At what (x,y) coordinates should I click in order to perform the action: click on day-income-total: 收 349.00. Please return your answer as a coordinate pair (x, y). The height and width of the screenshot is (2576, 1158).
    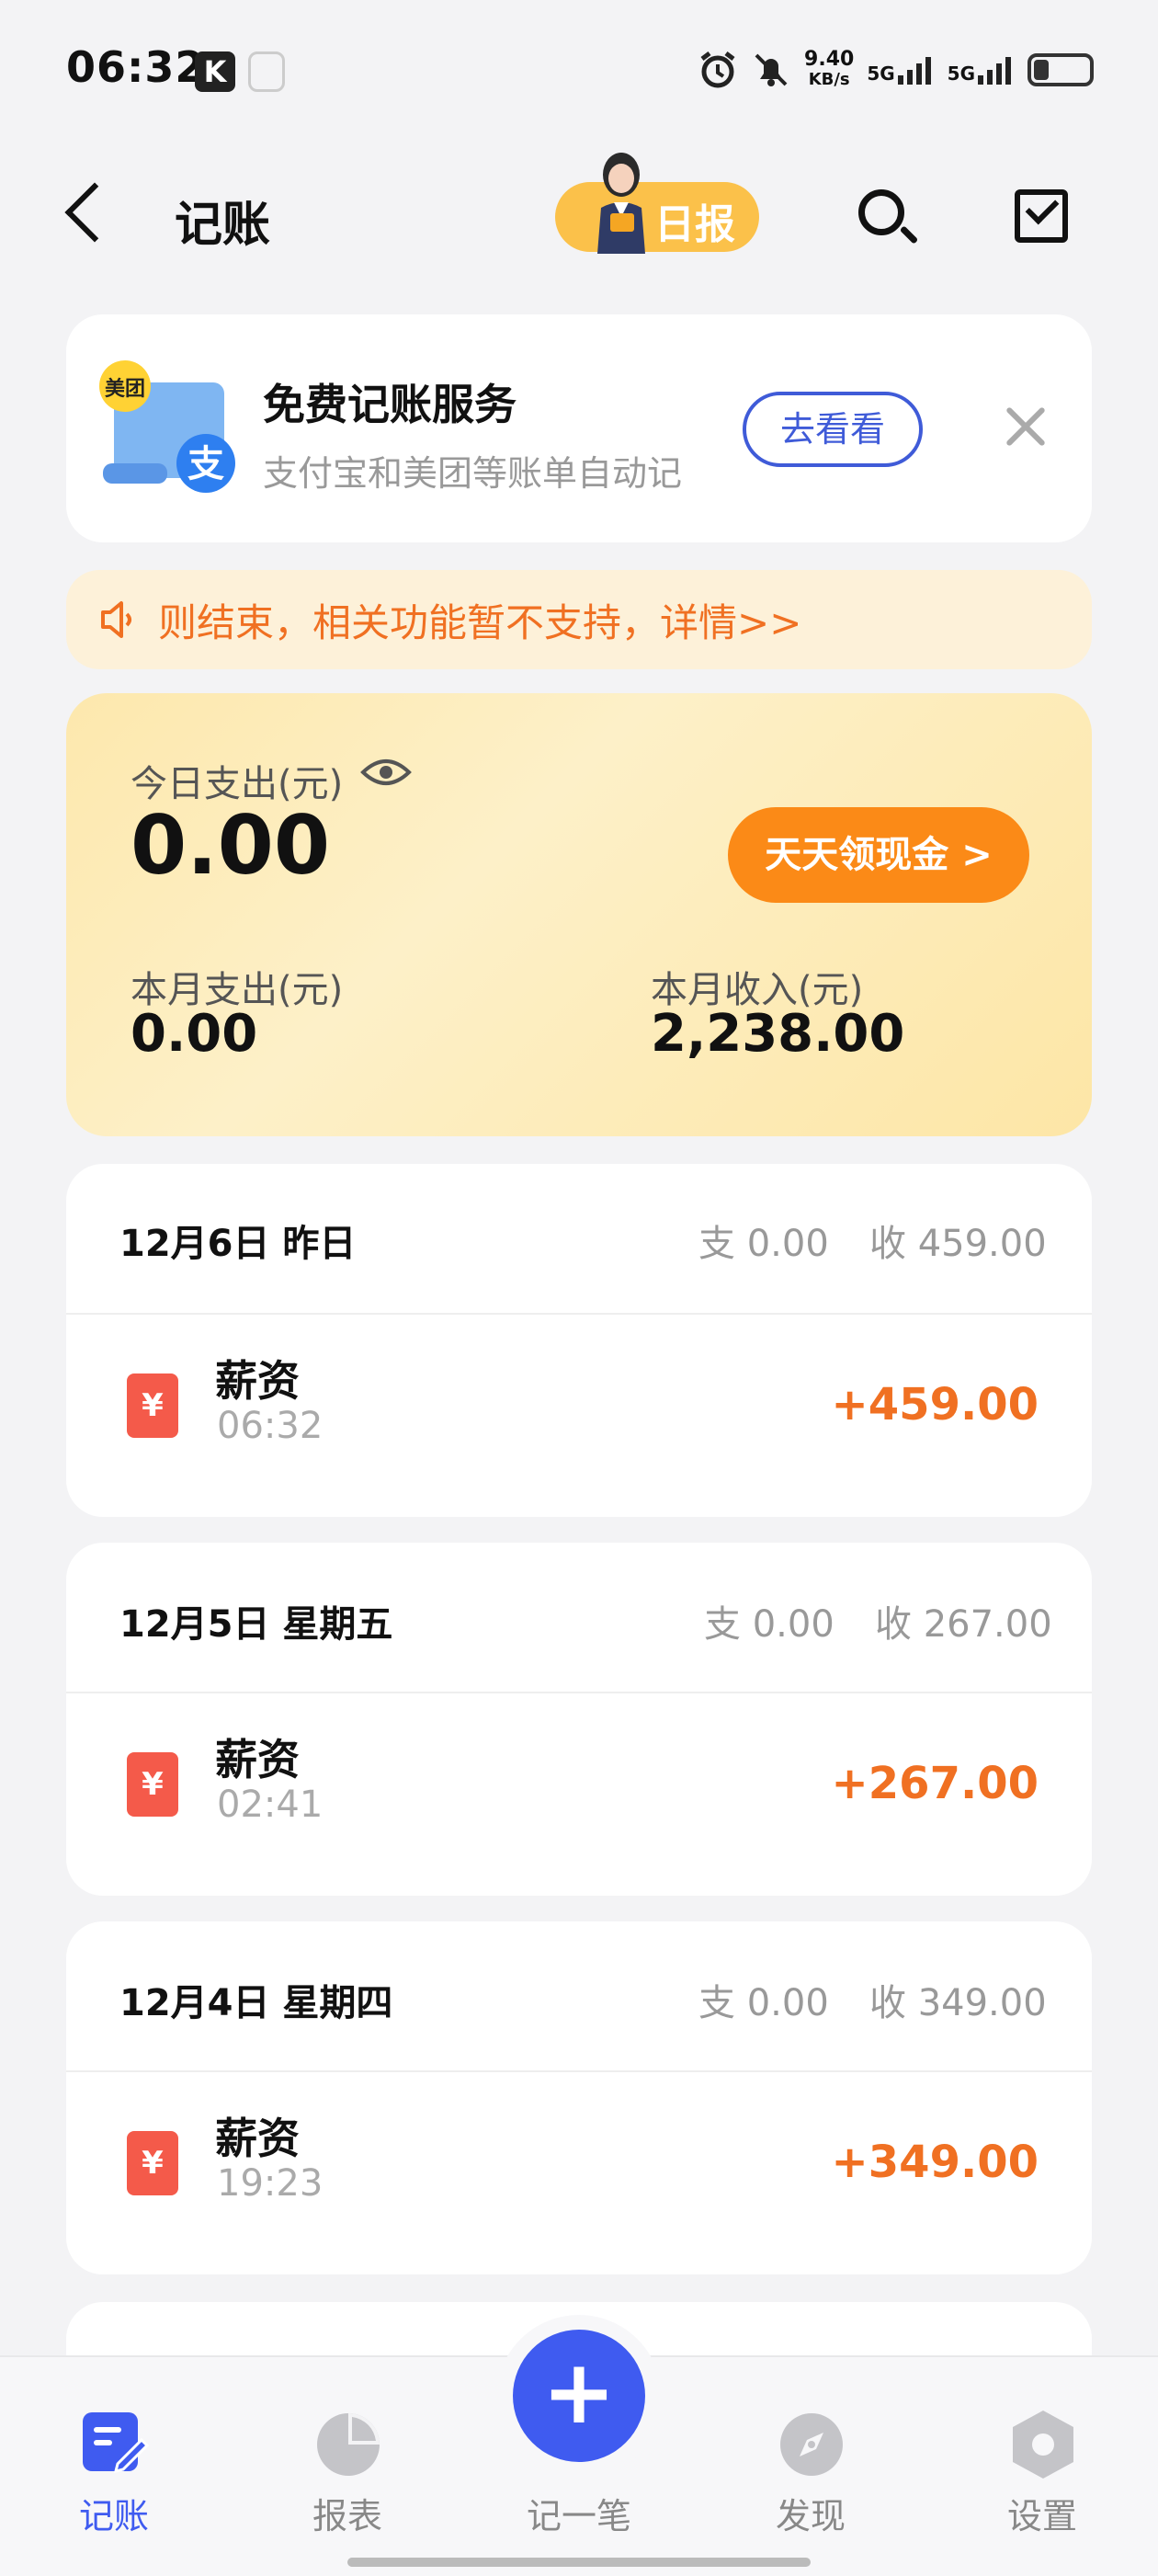
    Looking at the image, I should click on (958, 2003).